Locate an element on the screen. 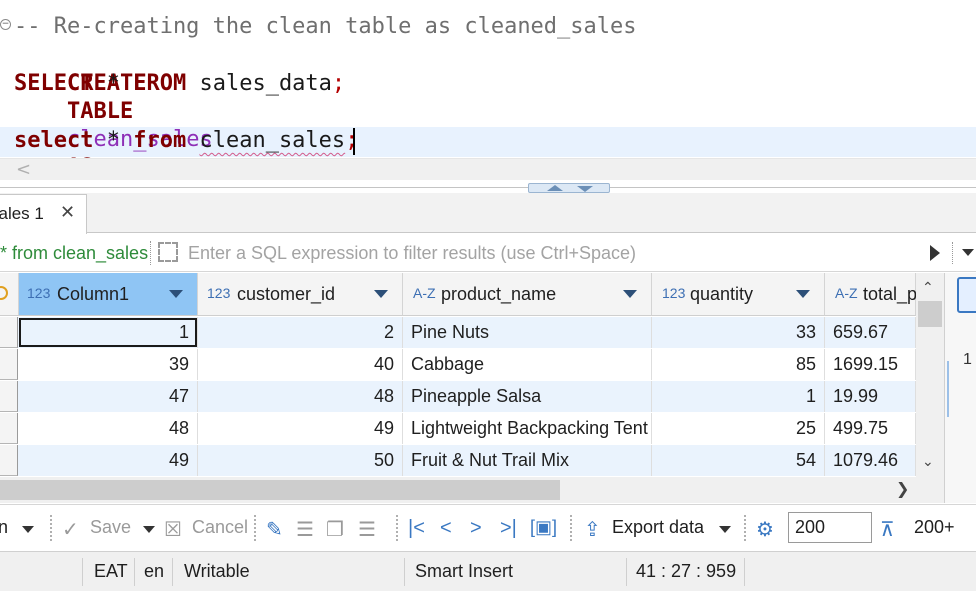  row-header-corner is located at coordinates (9, 294).